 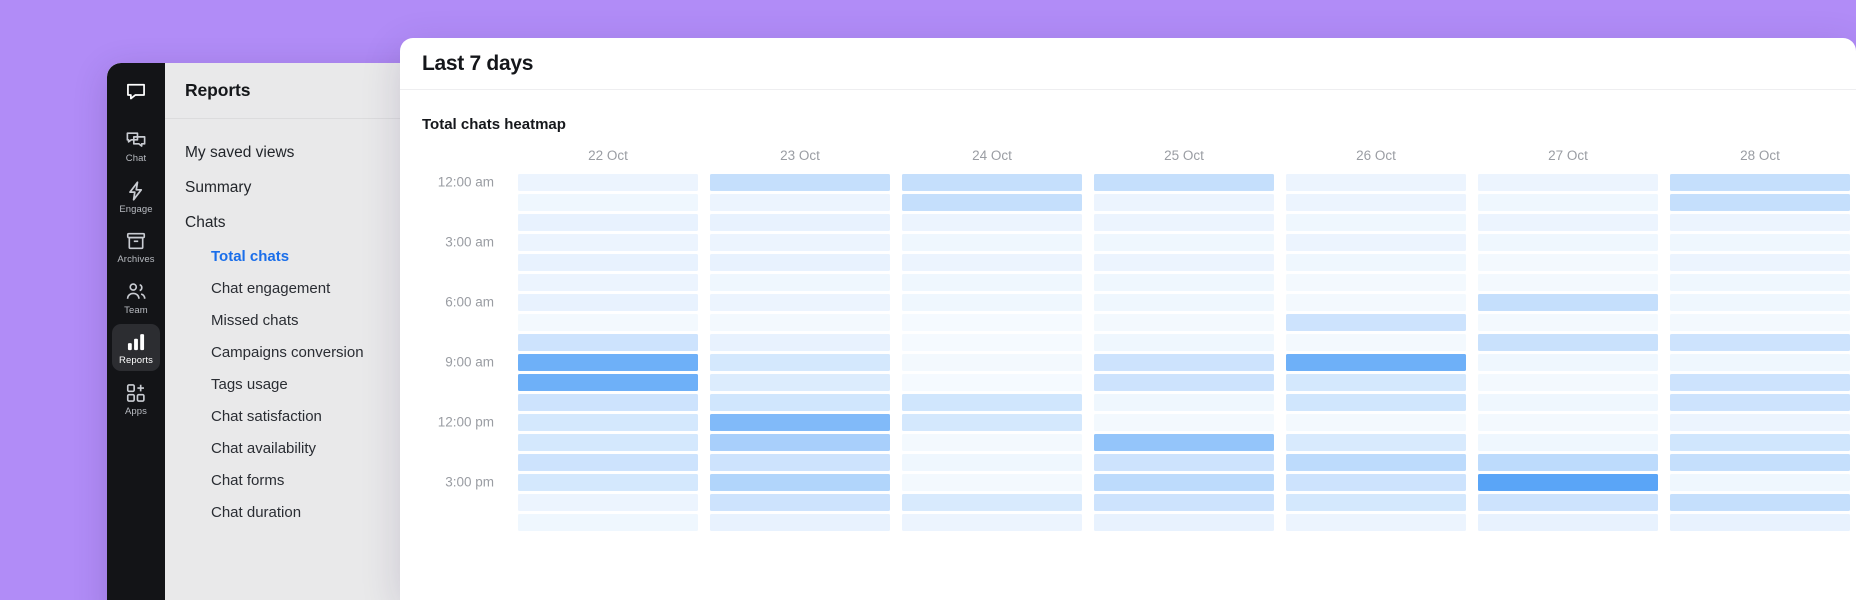 What do you see at coordinates (136, 96) in the screenshot?
I see `chat-bubble-logo-icon` at bounding box center [136, 96].